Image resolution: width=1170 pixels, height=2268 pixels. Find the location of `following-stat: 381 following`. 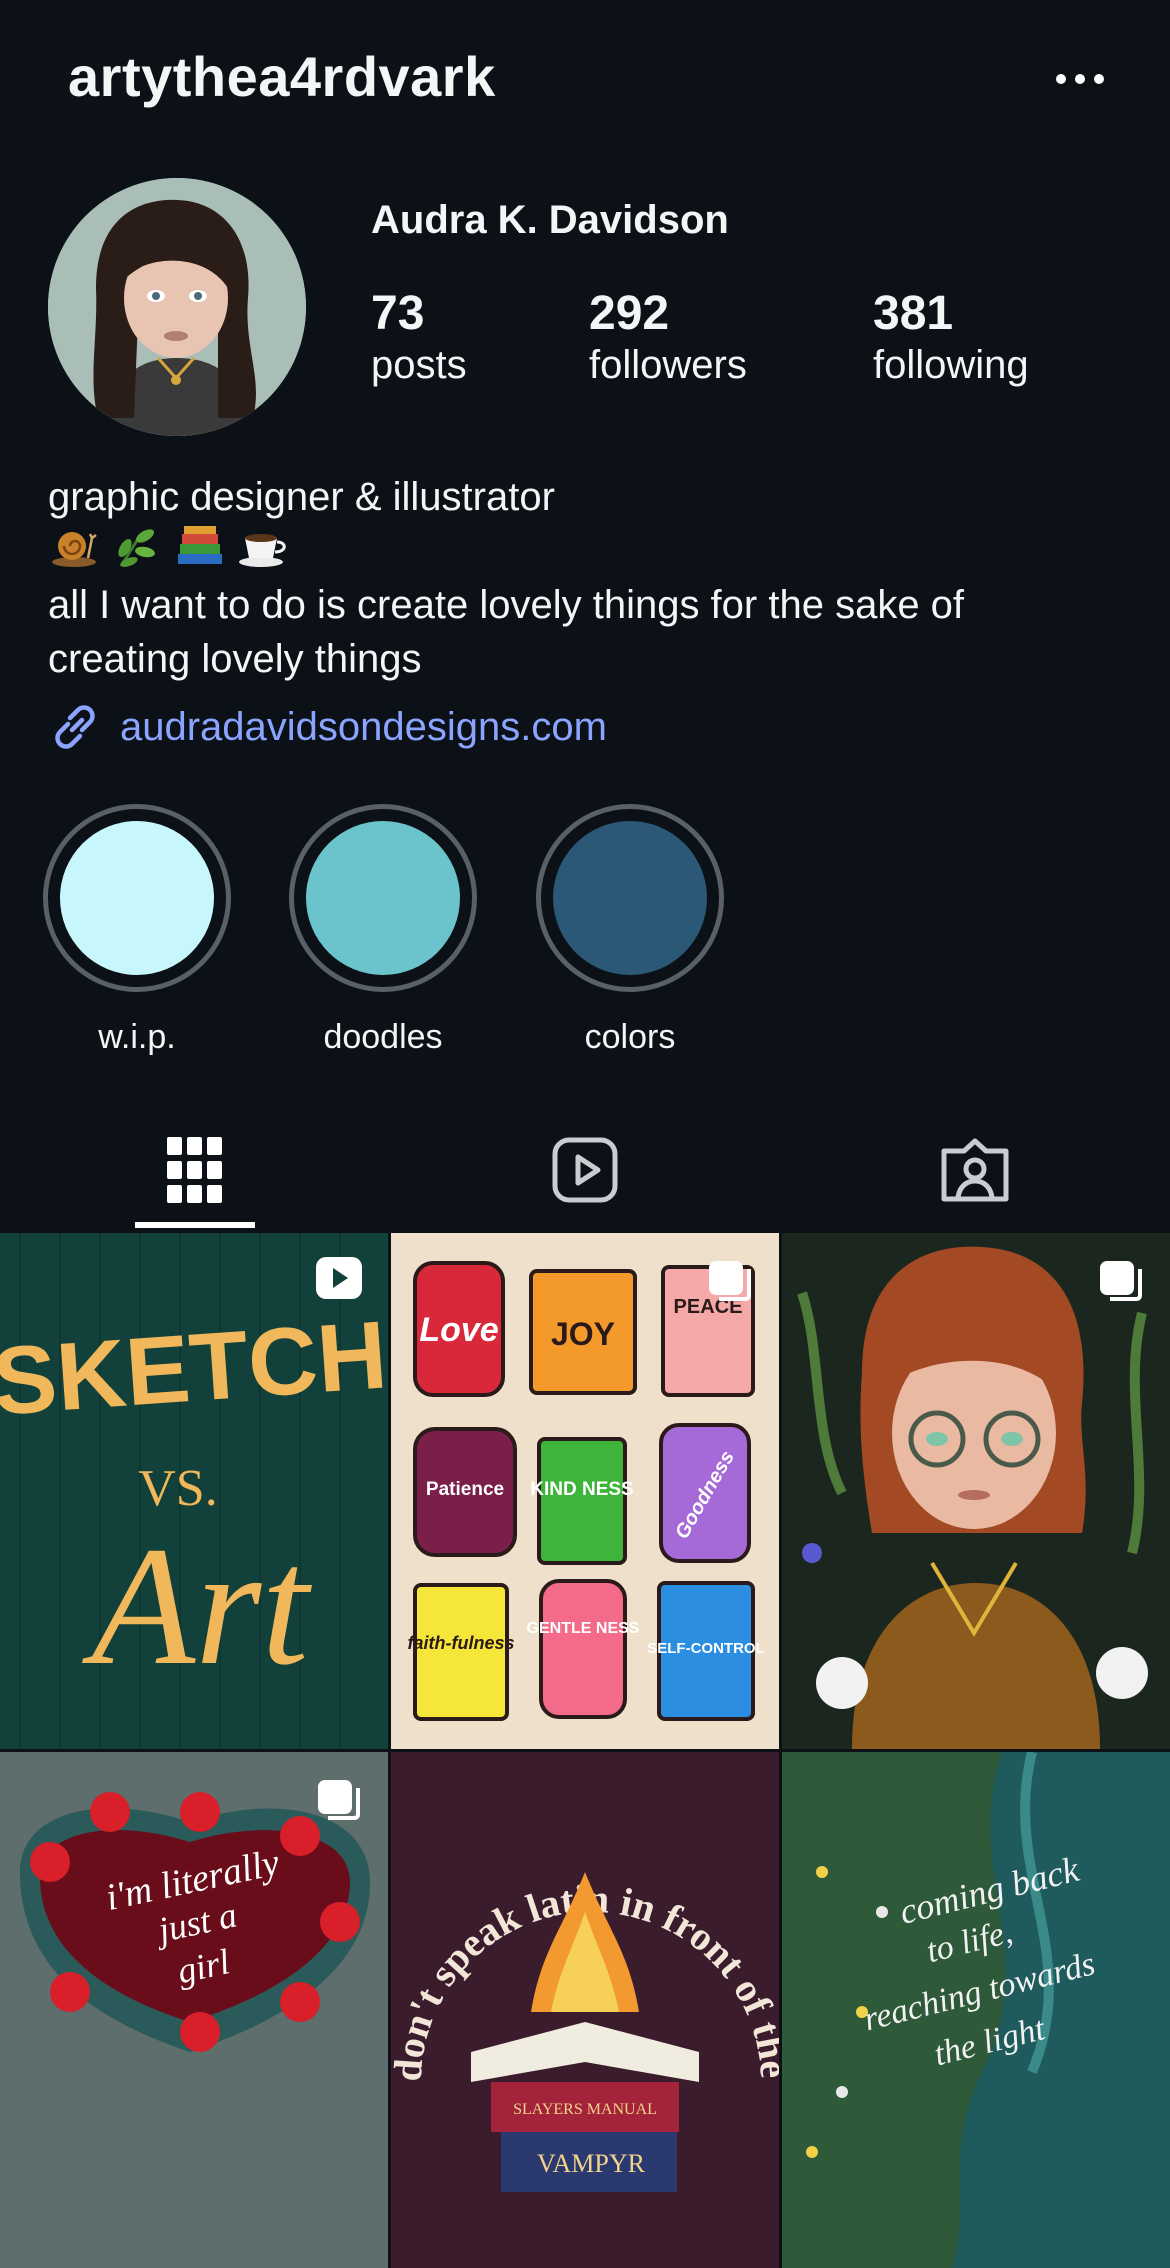

following-stat: 381 following is located at coordinates (951, 337).